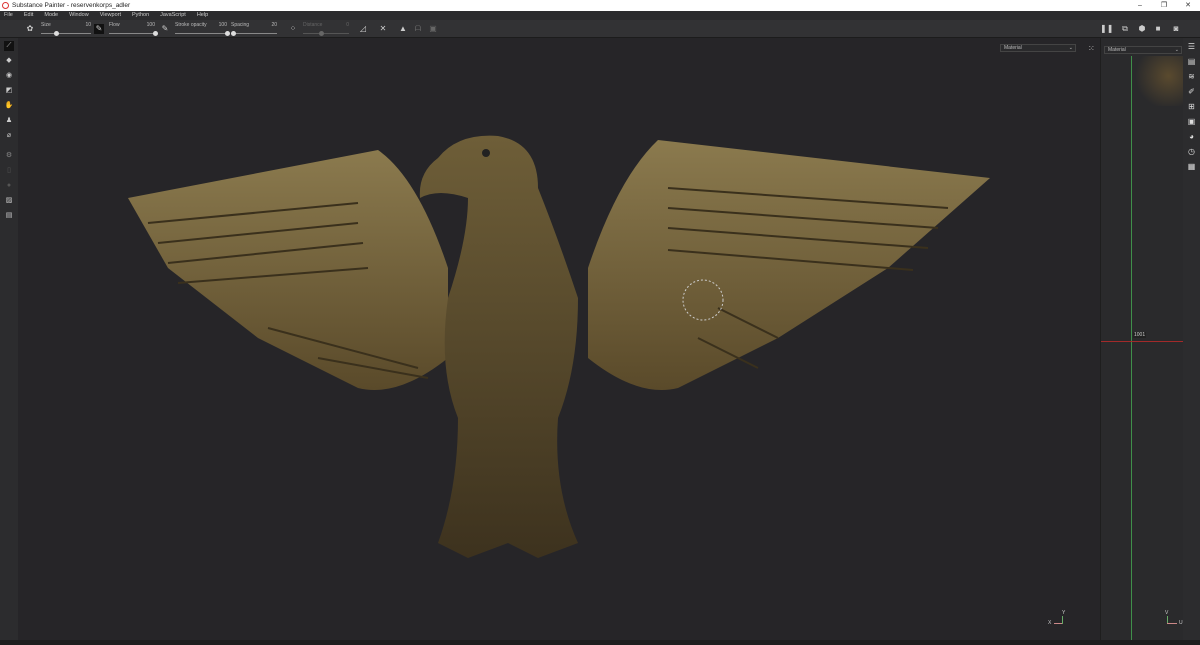  I want to click on 2d-channel-select: Material ⌄, so click(1143, 50).